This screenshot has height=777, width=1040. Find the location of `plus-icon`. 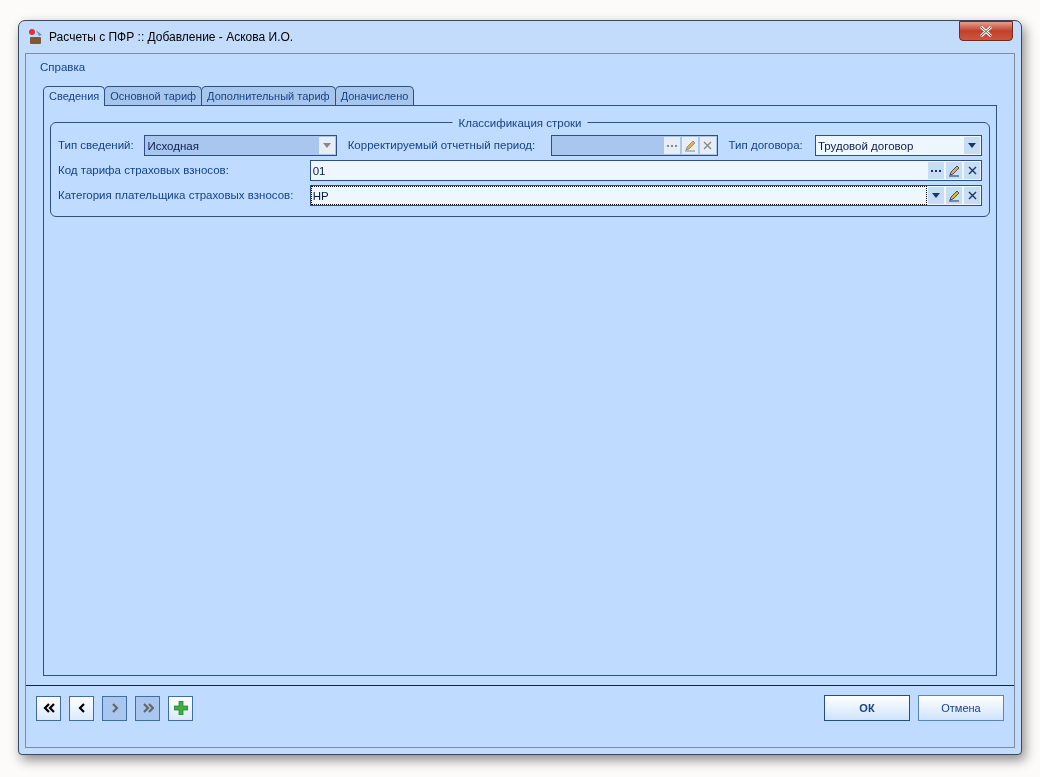

plus-icon is located at coordinates (180, 708).